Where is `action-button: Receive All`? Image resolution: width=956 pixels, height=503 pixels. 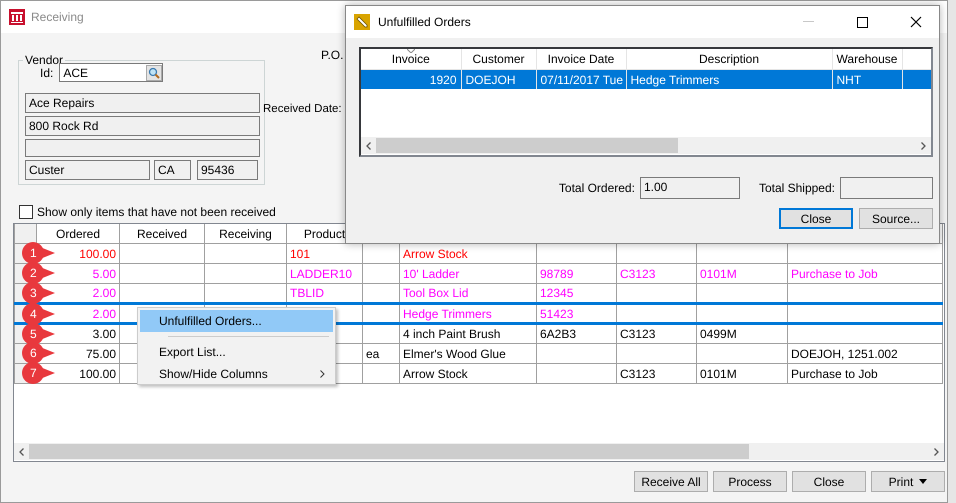 action-button: Receive All is located at coordinates (671, 481).